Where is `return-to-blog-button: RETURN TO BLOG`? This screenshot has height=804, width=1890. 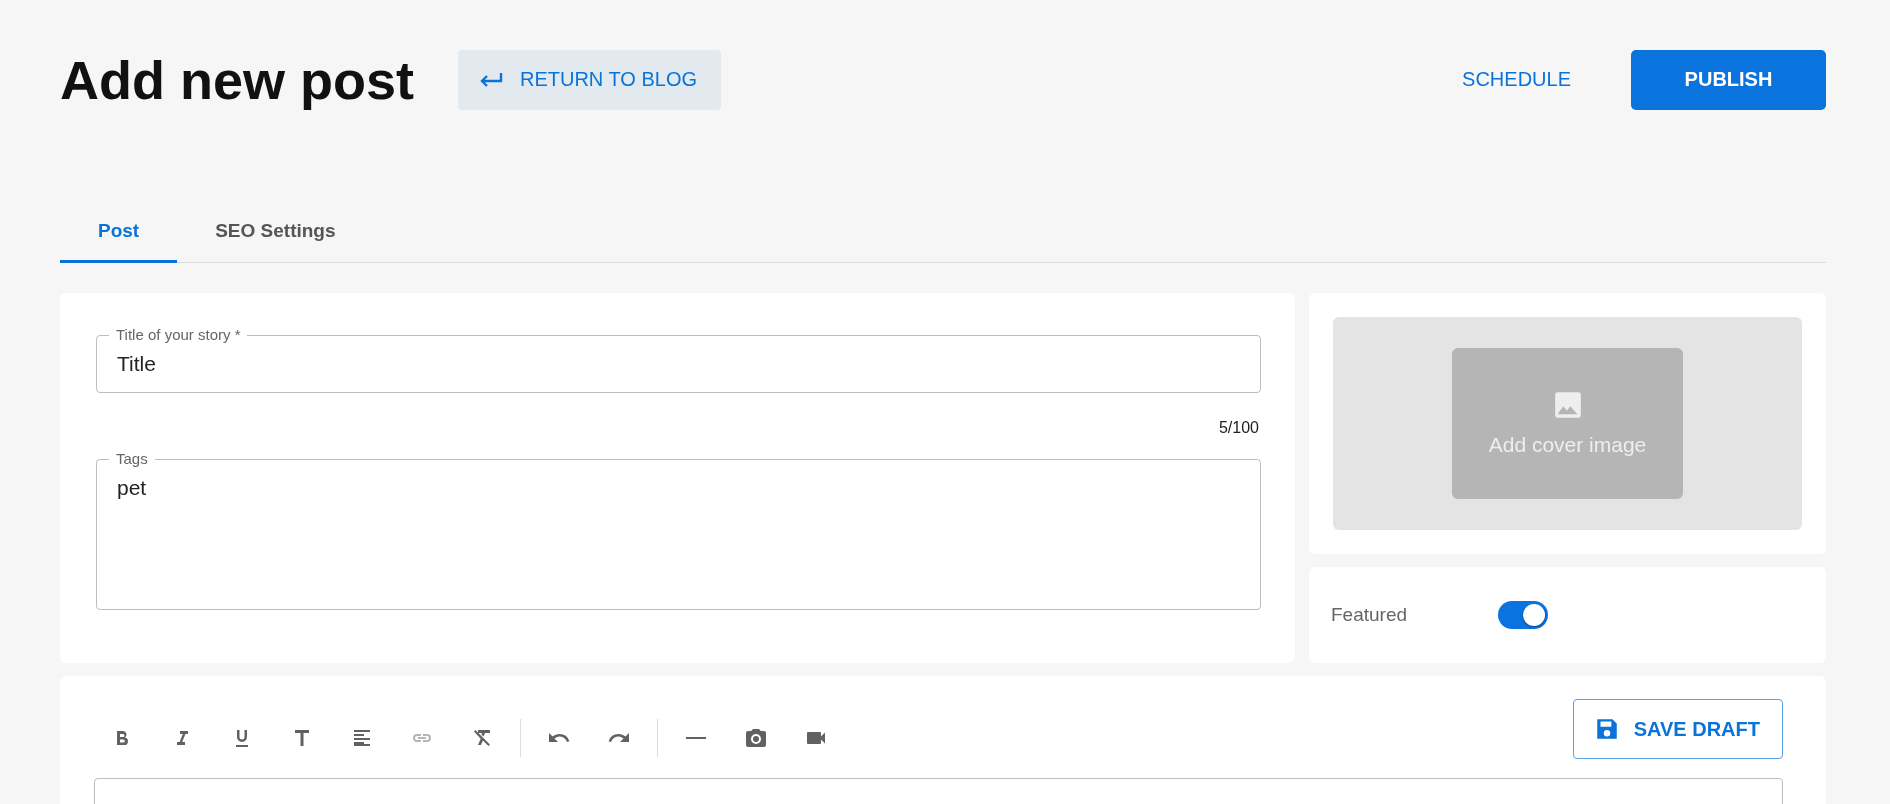 return-to-blog-button: RETURN TO BLOG is located at coordinates (590, 79).